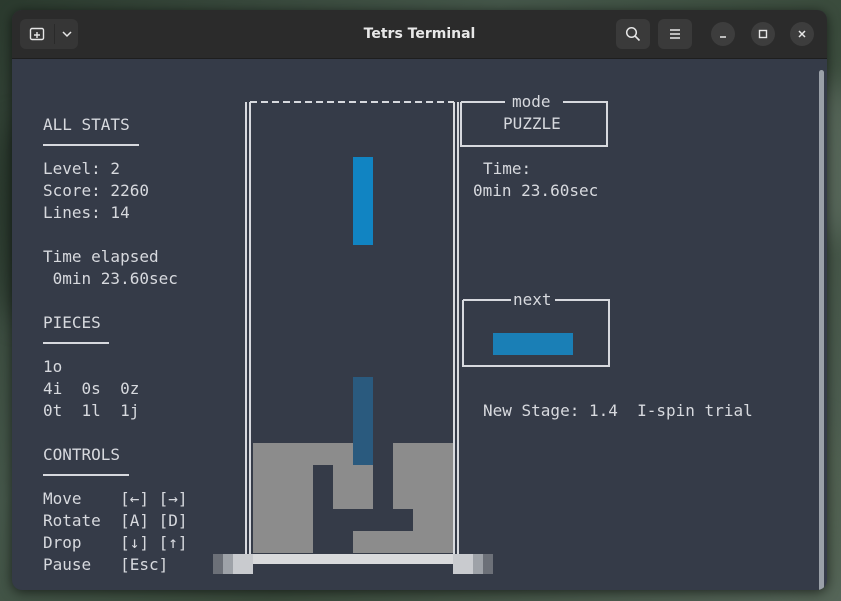  Describe the element at coordinates (532, 123) in the screenshot. I see `mode-value: PUZZLE` at that location.